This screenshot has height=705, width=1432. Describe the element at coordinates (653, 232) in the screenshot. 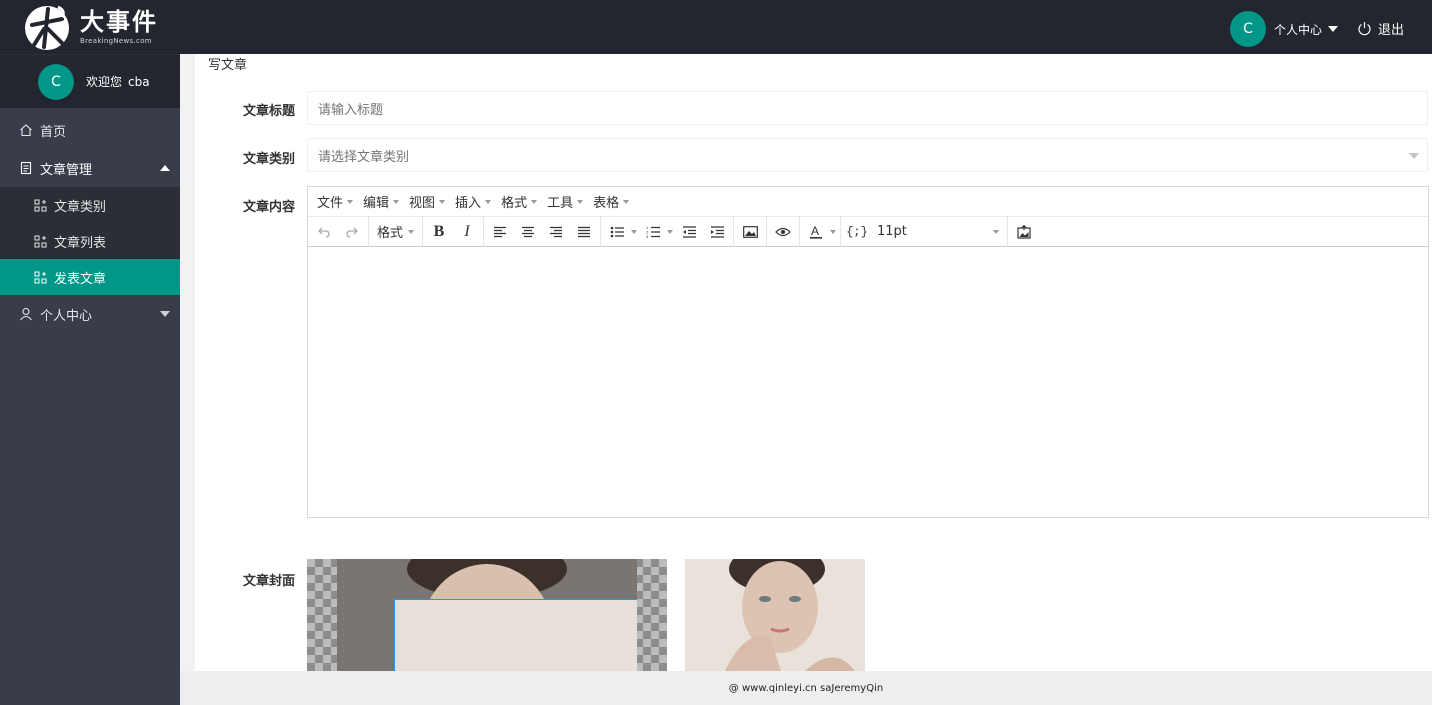

I see `numbered-list-icon: 123` at that location.